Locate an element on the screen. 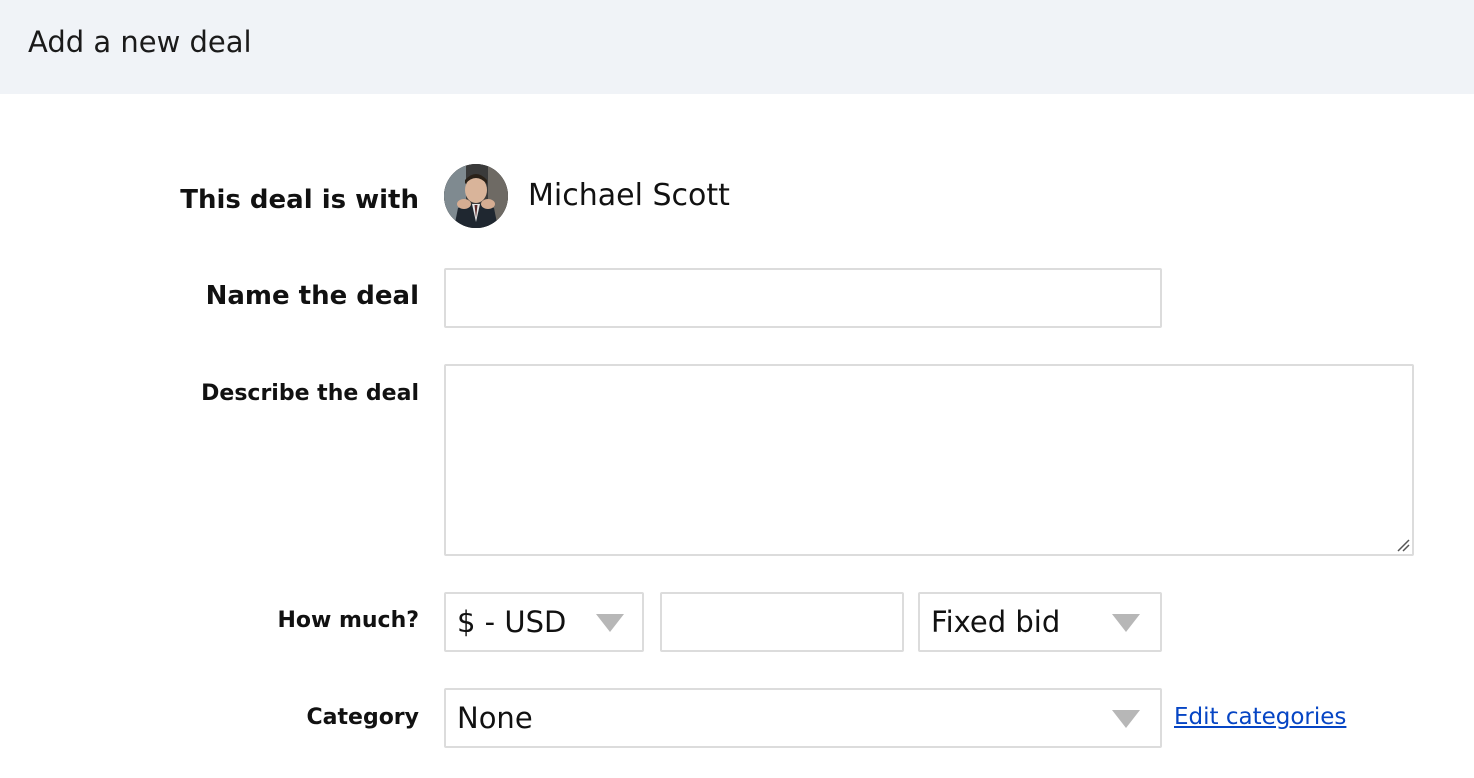 The image size is (1474, 778). contact-photo-icon is located at coordinates (476, 196).